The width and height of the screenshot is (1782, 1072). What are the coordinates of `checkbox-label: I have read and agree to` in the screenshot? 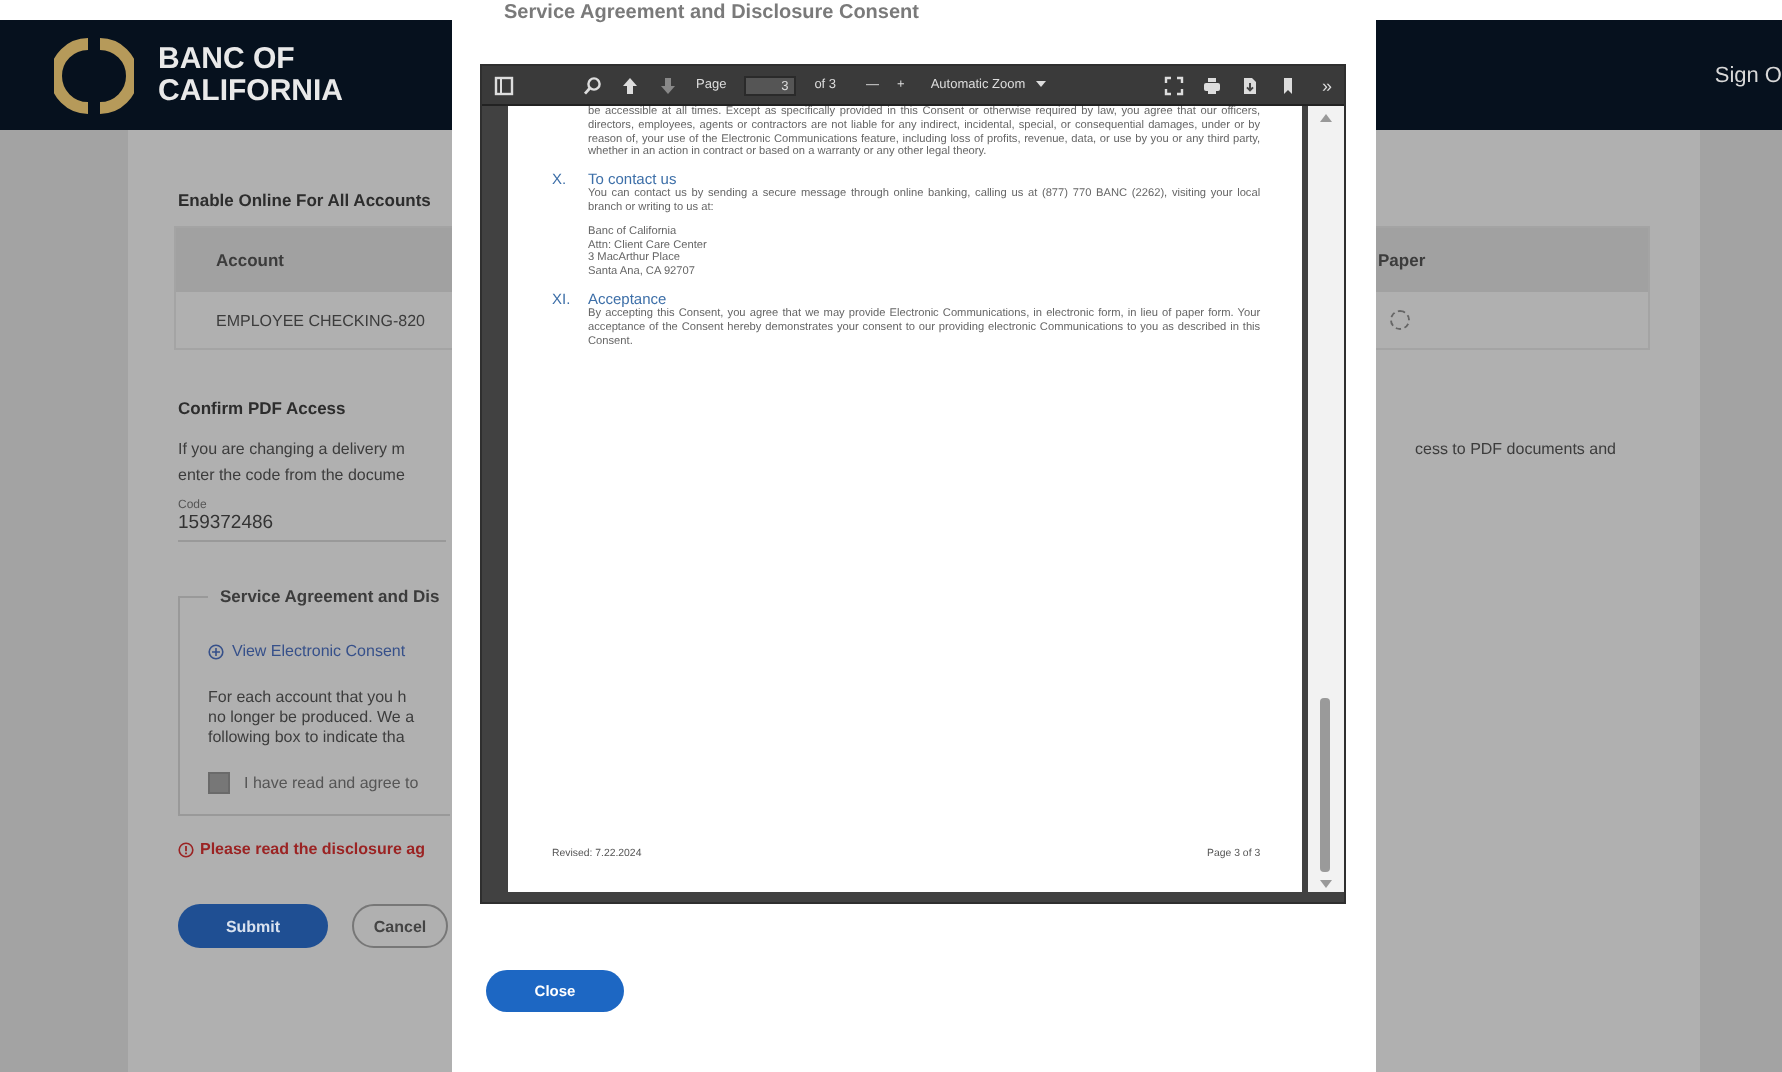 It's located at (331, 782).